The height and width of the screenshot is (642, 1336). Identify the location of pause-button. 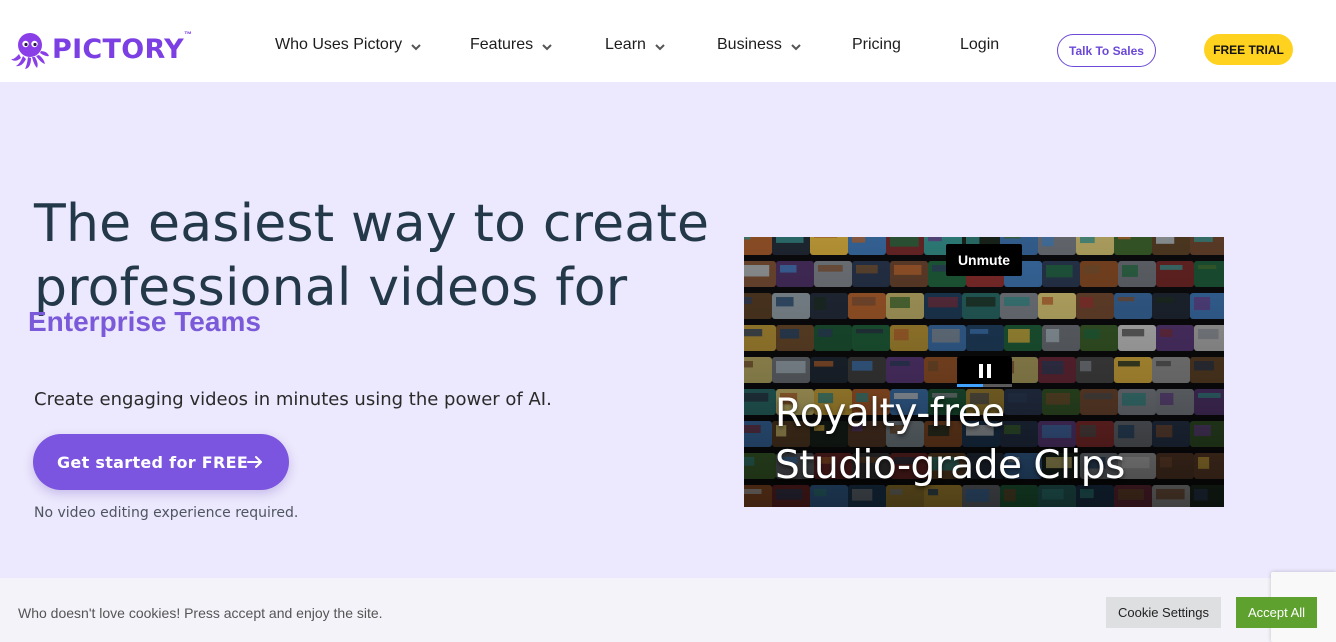
(984, 371).